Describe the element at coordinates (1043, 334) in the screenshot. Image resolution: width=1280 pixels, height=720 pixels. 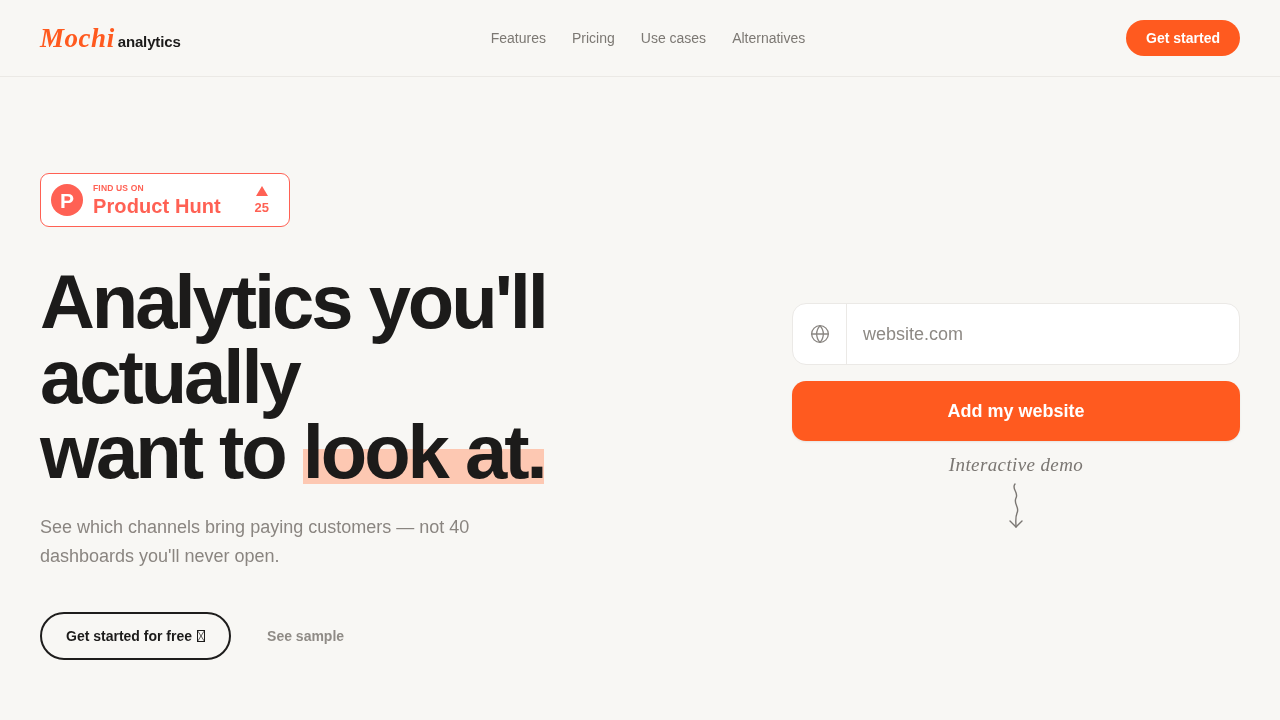
I see `website-input: website.com` at that location.